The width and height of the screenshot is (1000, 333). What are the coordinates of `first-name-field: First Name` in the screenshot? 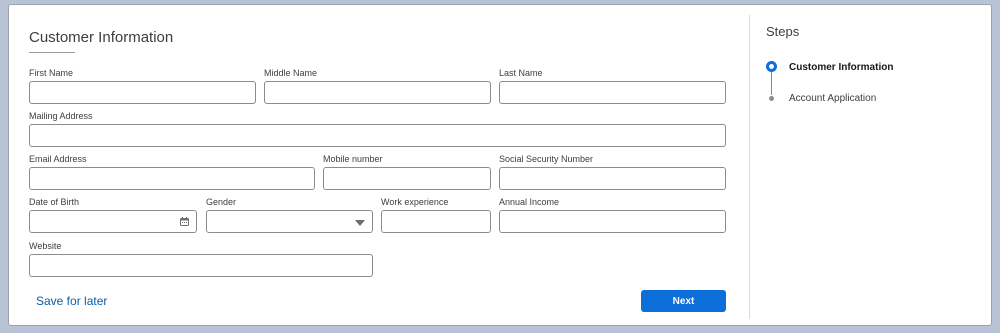 It's located at (142, 86).